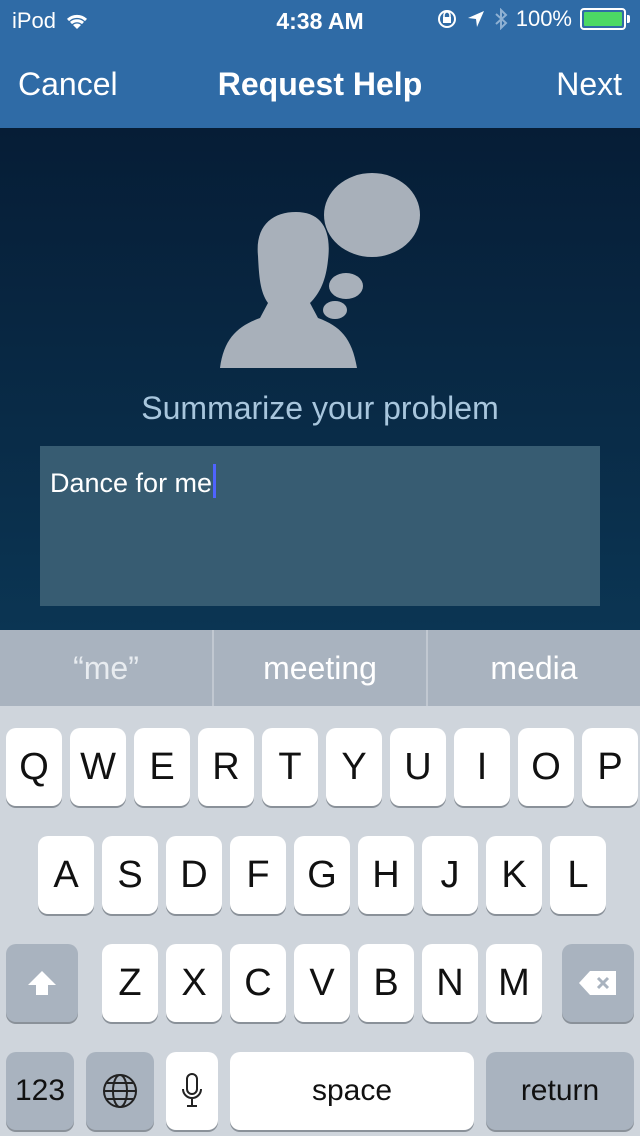 The width and height of the screenshot is (640, 1136). What do you see at coordinates (589, 84) in the screenshot?
I see `next-button: Next` at bounding box center [589, 84].